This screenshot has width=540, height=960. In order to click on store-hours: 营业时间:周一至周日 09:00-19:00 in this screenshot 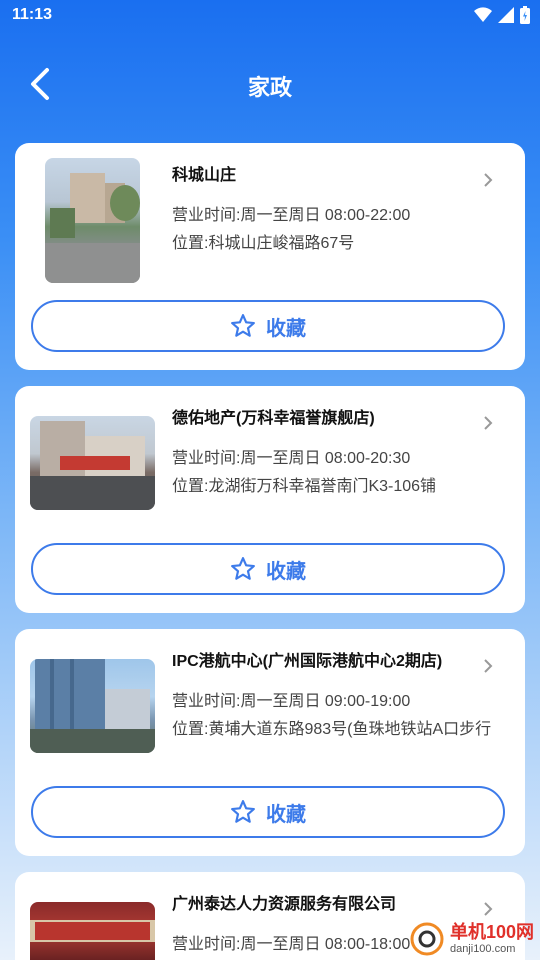, I will do `click(291, 701)`.